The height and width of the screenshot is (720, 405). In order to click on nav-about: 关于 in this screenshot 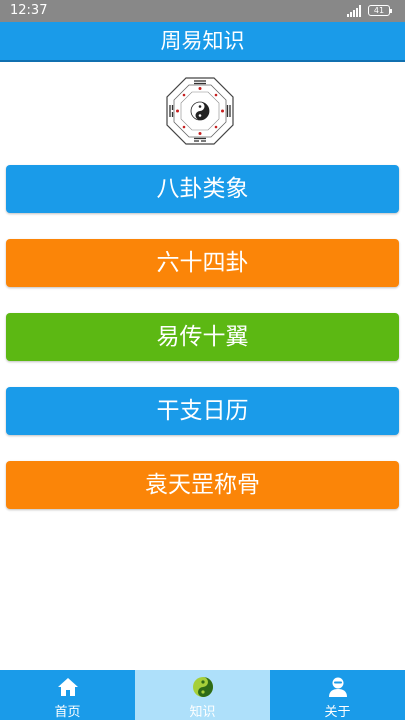, I will do `click(337, 695)`.